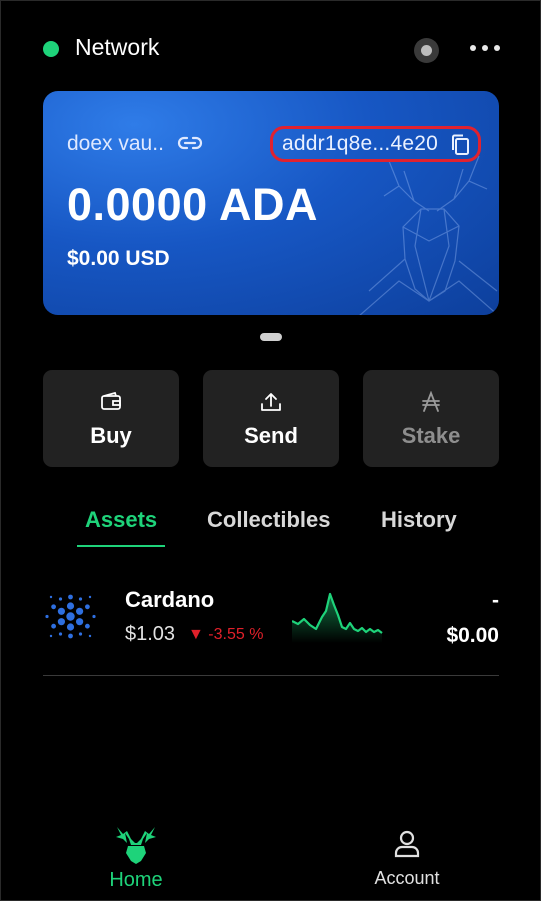 This screenshot has height=901, width=541. What do you see at coordinates (196, 634) in the screenshot?
I see `down-arrow-icon: ▼` at bounding box center [196, 634].